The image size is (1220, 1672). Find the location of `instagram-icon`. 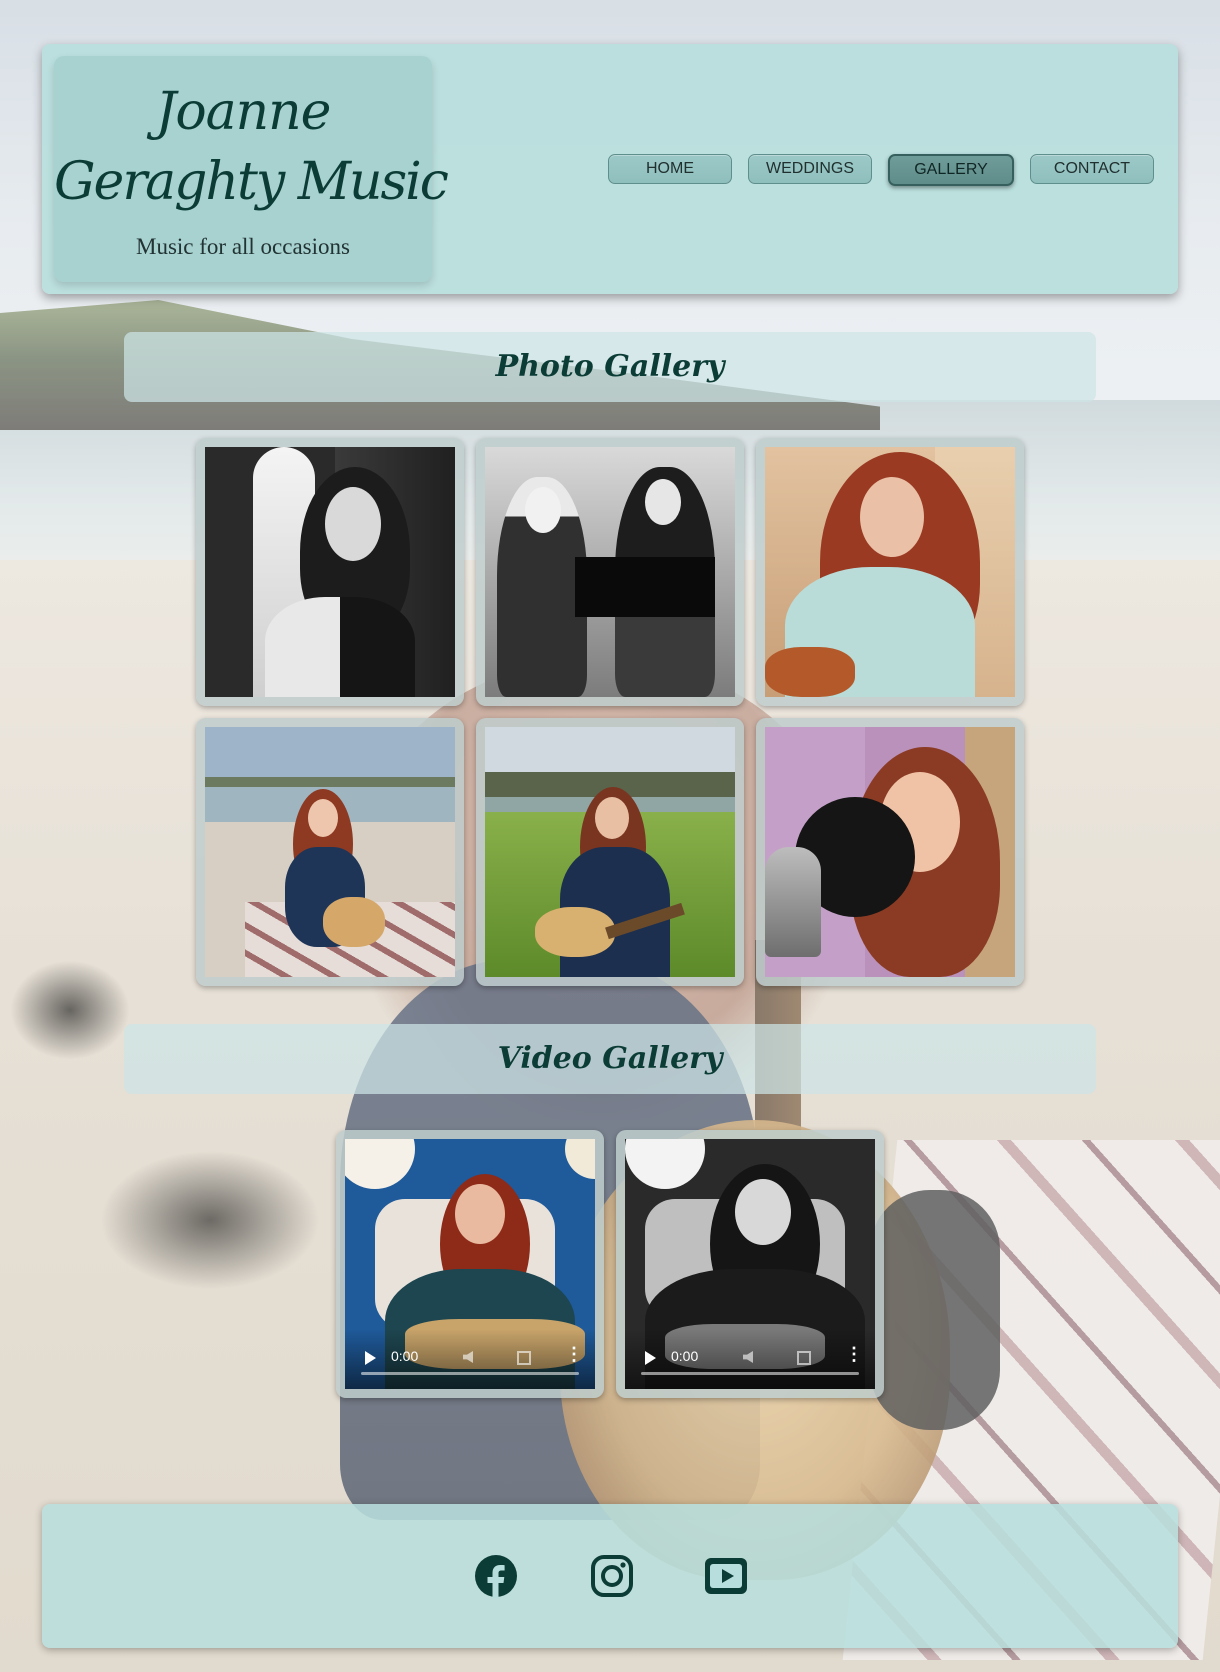

instagram-icon is located at coordinates (612, 1576).